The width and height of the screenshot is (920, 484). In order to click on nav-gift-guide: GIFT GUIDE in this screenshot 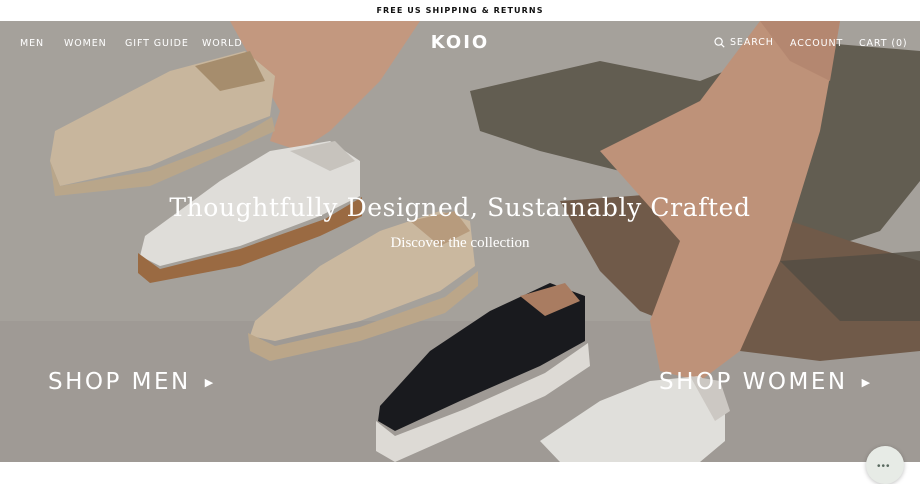, I will do `click(157, 43)`.